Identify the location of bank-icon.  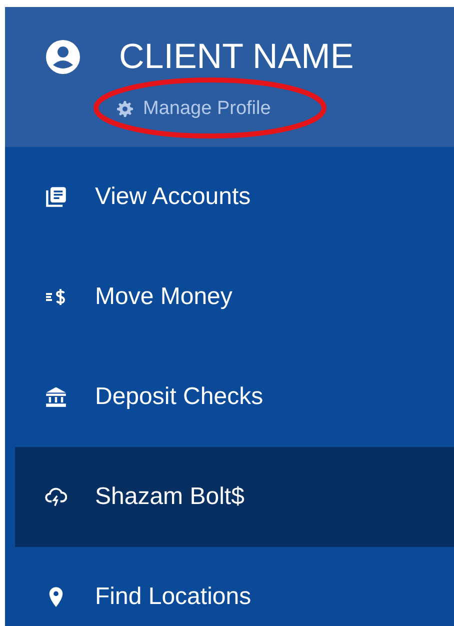
(56, 397).